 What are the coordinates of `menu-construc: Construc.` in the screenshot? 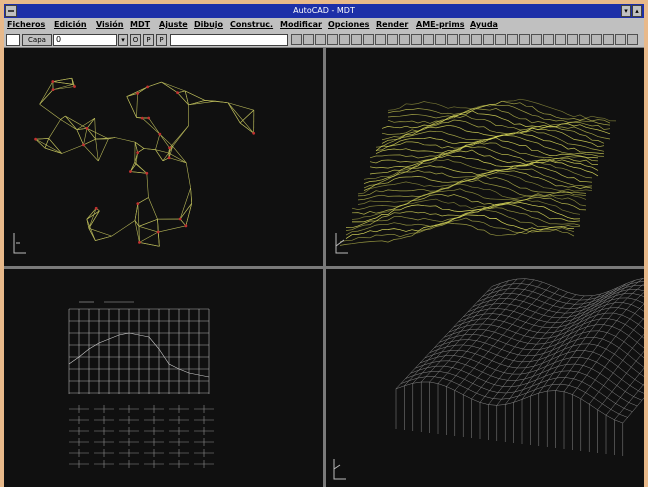 It's located at (251, 25).